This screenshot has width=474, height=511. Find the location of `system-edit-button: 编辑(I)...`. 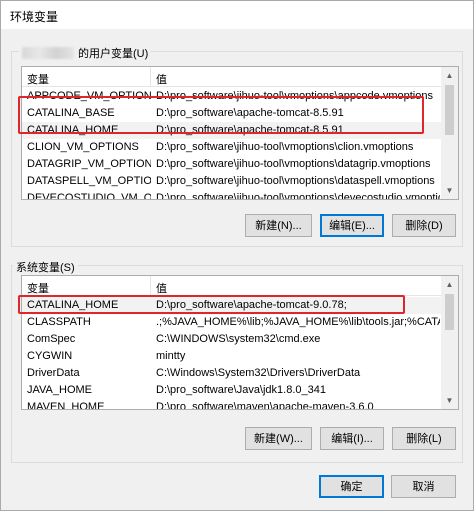

system-edit-button: 编辑(I)... is located at coordinates (352, 438).